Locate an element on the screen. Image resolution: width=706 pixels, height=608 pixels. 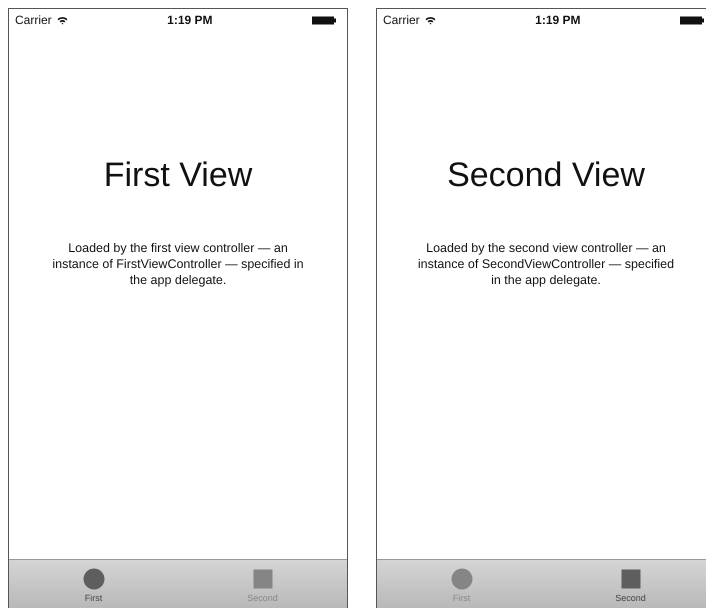
tab-item: First is located at coordinates (93, 584).